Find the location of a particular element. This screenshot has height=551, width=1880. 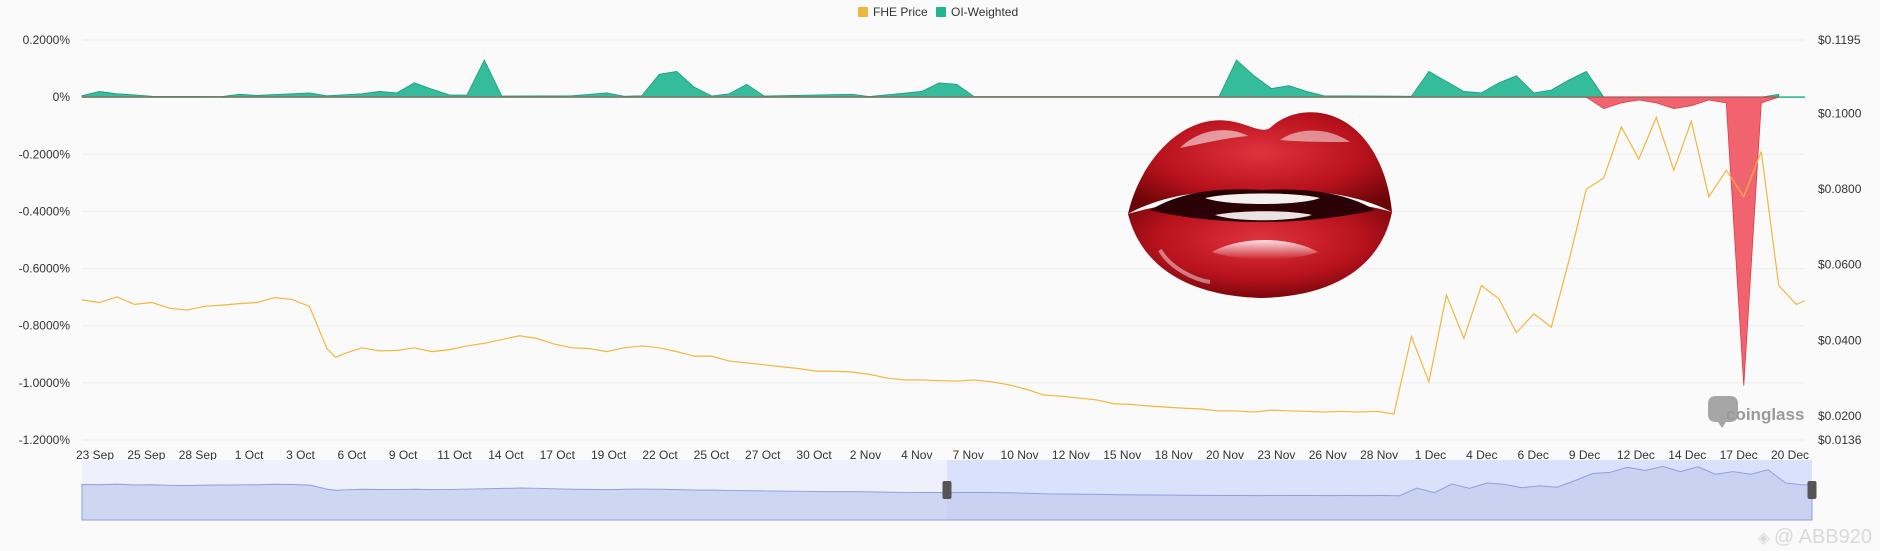

left-tick-label: -0.8000% is located at coordinates (45, 326).